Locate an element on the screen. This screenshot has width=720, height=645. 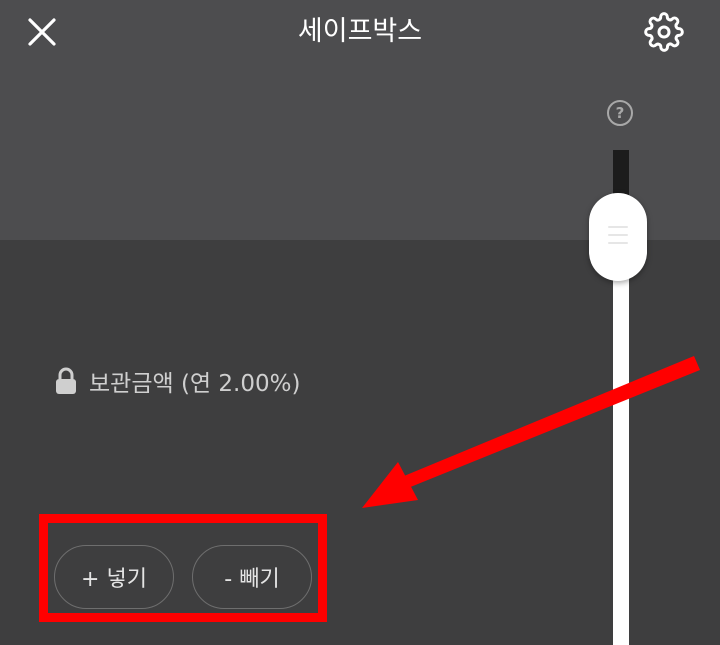
gear-icon is located at coordinates (664, 32).